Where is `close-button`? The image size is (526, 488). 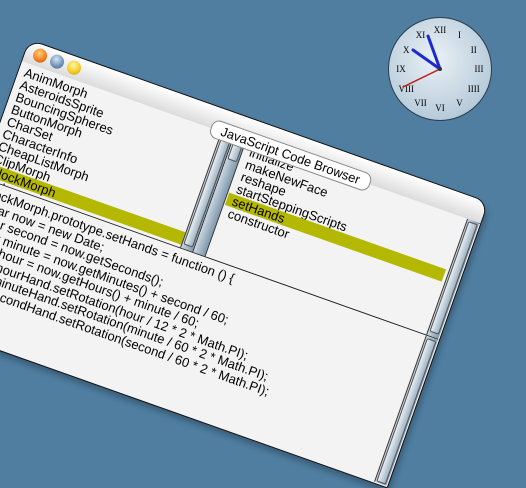 close-button is located at coordinates (40, 55).